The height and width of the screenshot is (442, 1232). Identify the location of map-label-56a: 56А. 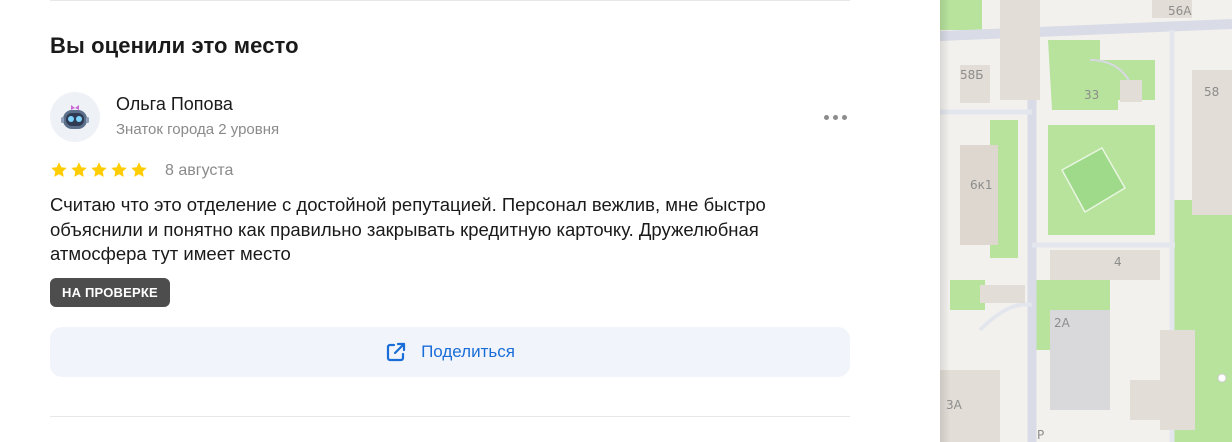
(1180, 11).